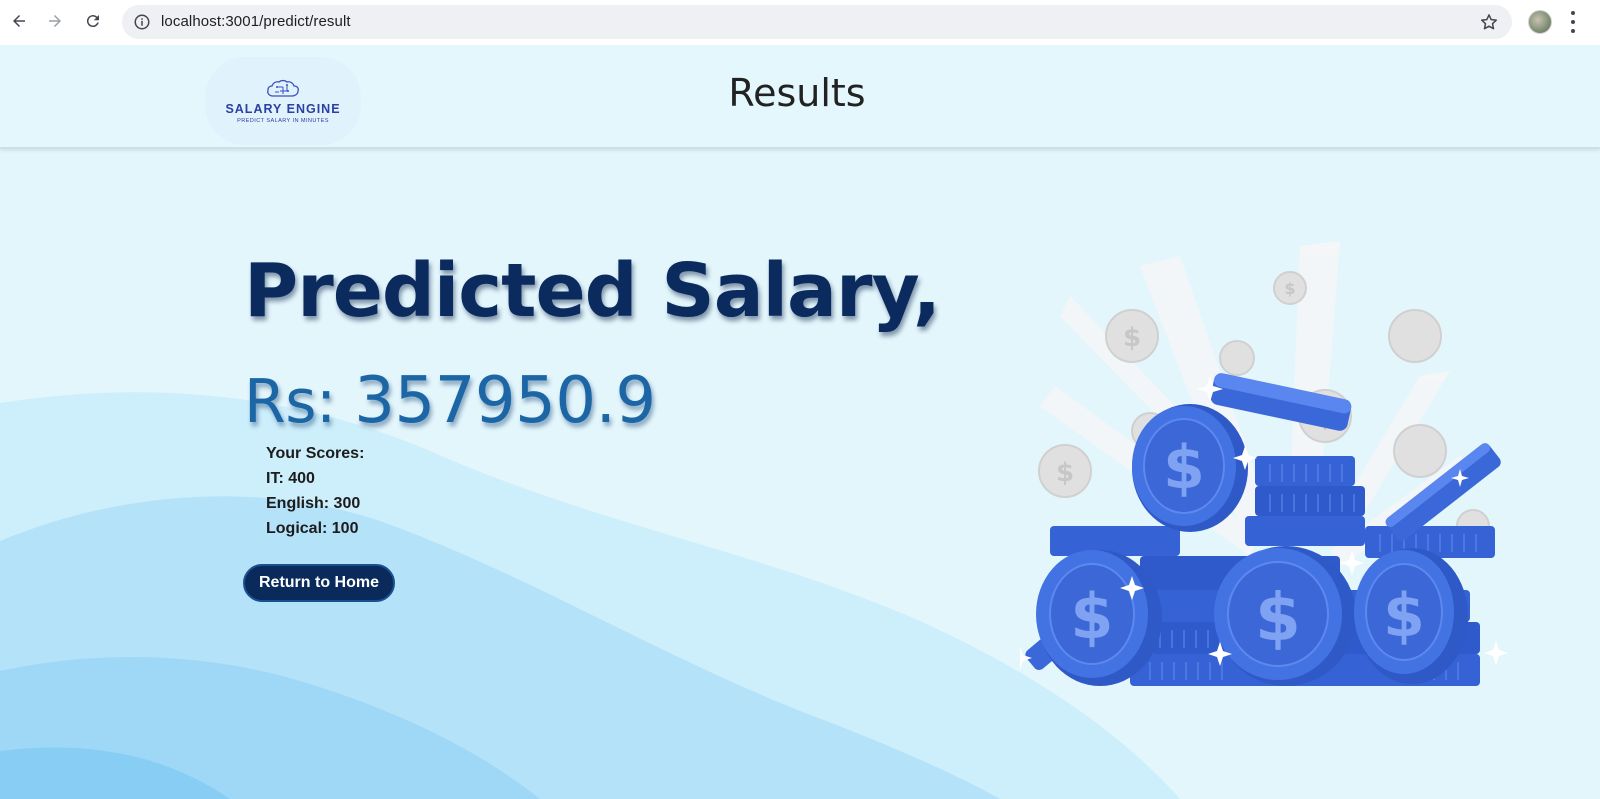  I want to click on salary-amount: Rs: 357950.9, so click(450, 401).